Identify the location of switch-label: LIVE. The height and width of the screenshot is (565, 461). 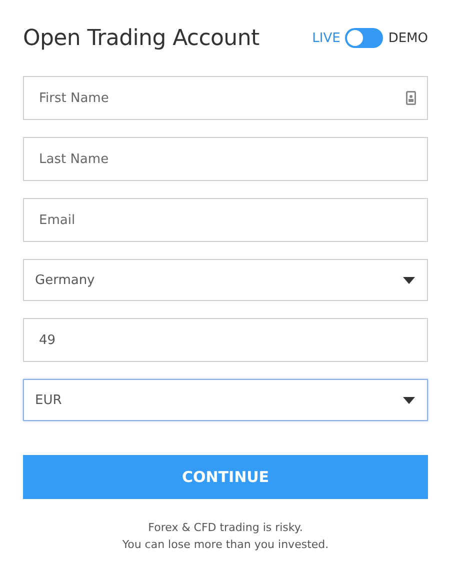
(326, 38).